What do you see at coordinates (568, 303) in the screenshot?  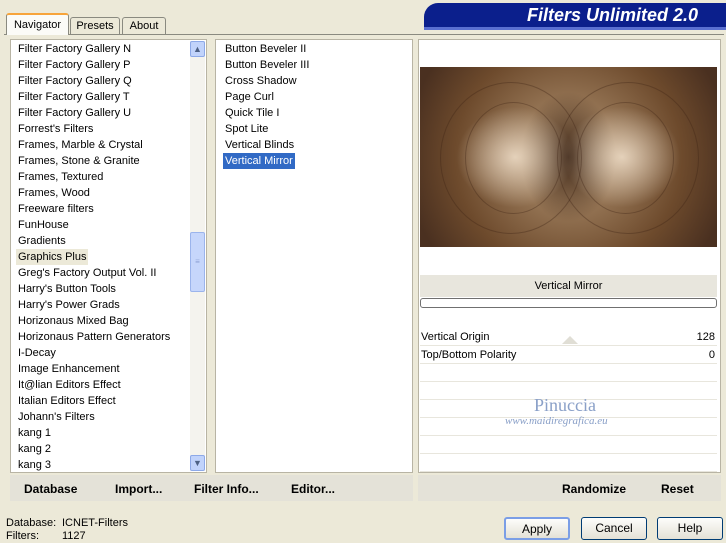 I see `progress-bar` at bounding box center [568, 303].